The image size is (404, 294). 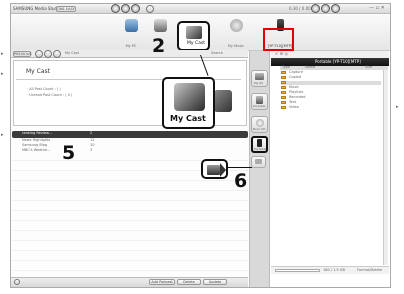 What do you see at coordinates (189, 97) in the screenshot?
I see `cast-folder-large-icon` at bounding box center [189, 97].